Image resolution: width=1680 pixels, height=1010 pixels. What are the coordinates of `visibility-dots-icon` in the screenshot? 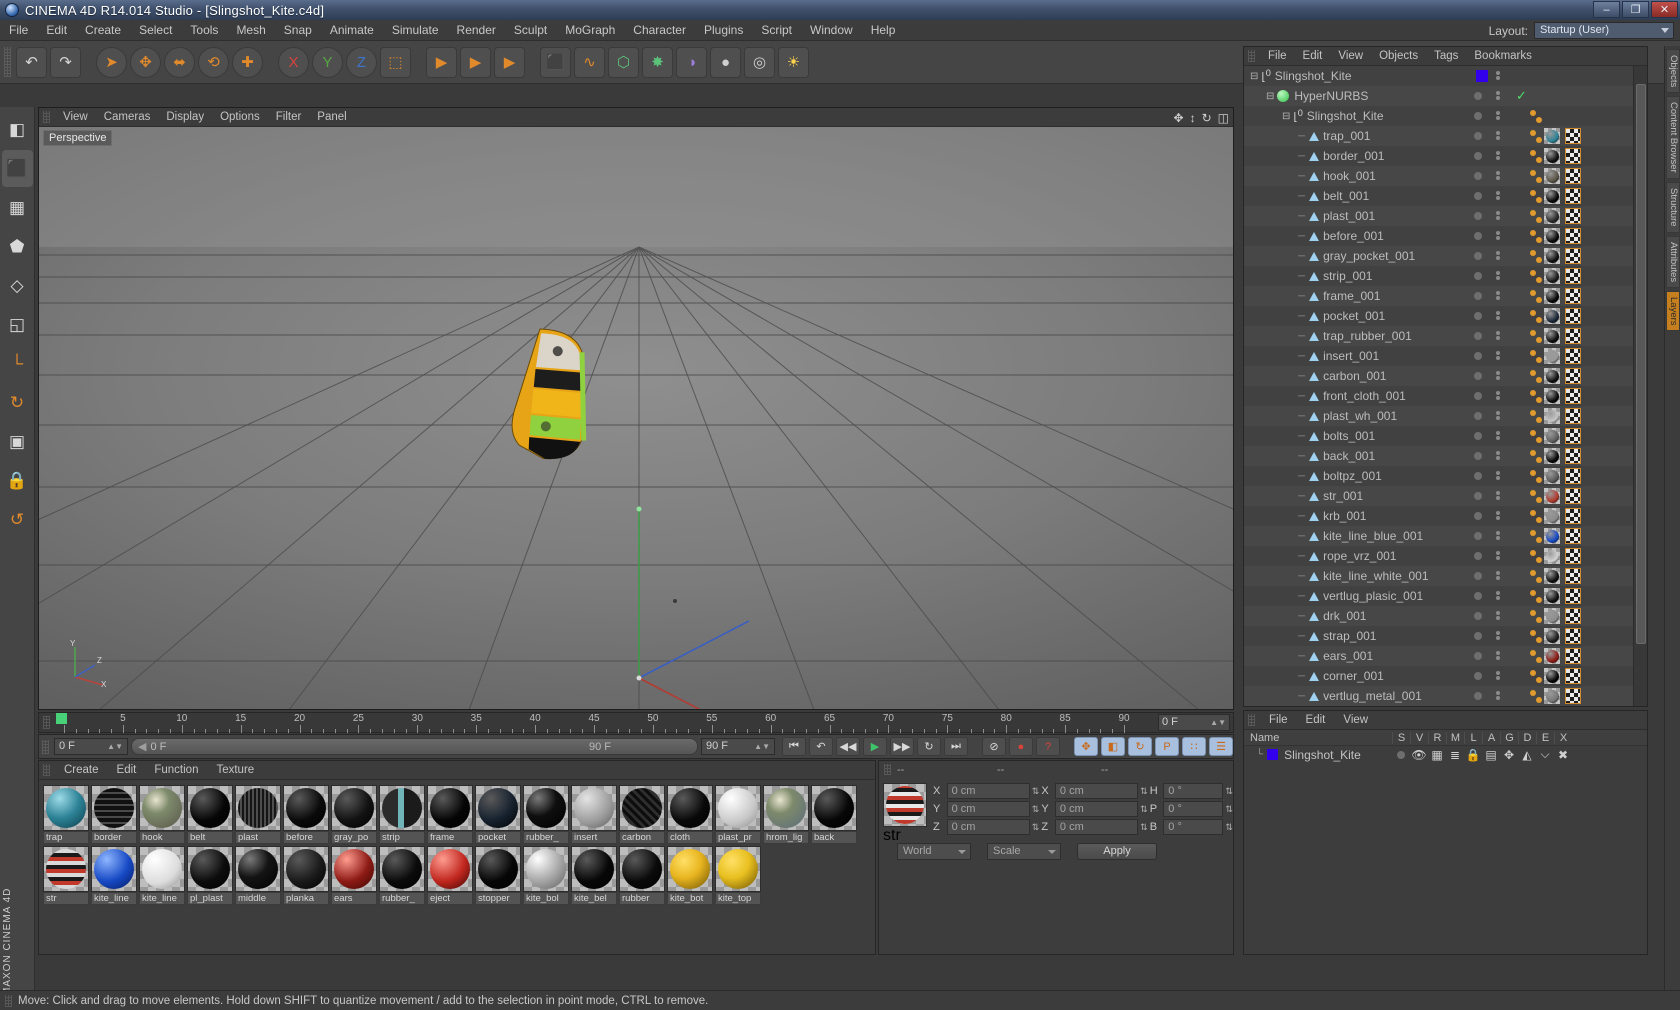 It's located at (1498, 73).